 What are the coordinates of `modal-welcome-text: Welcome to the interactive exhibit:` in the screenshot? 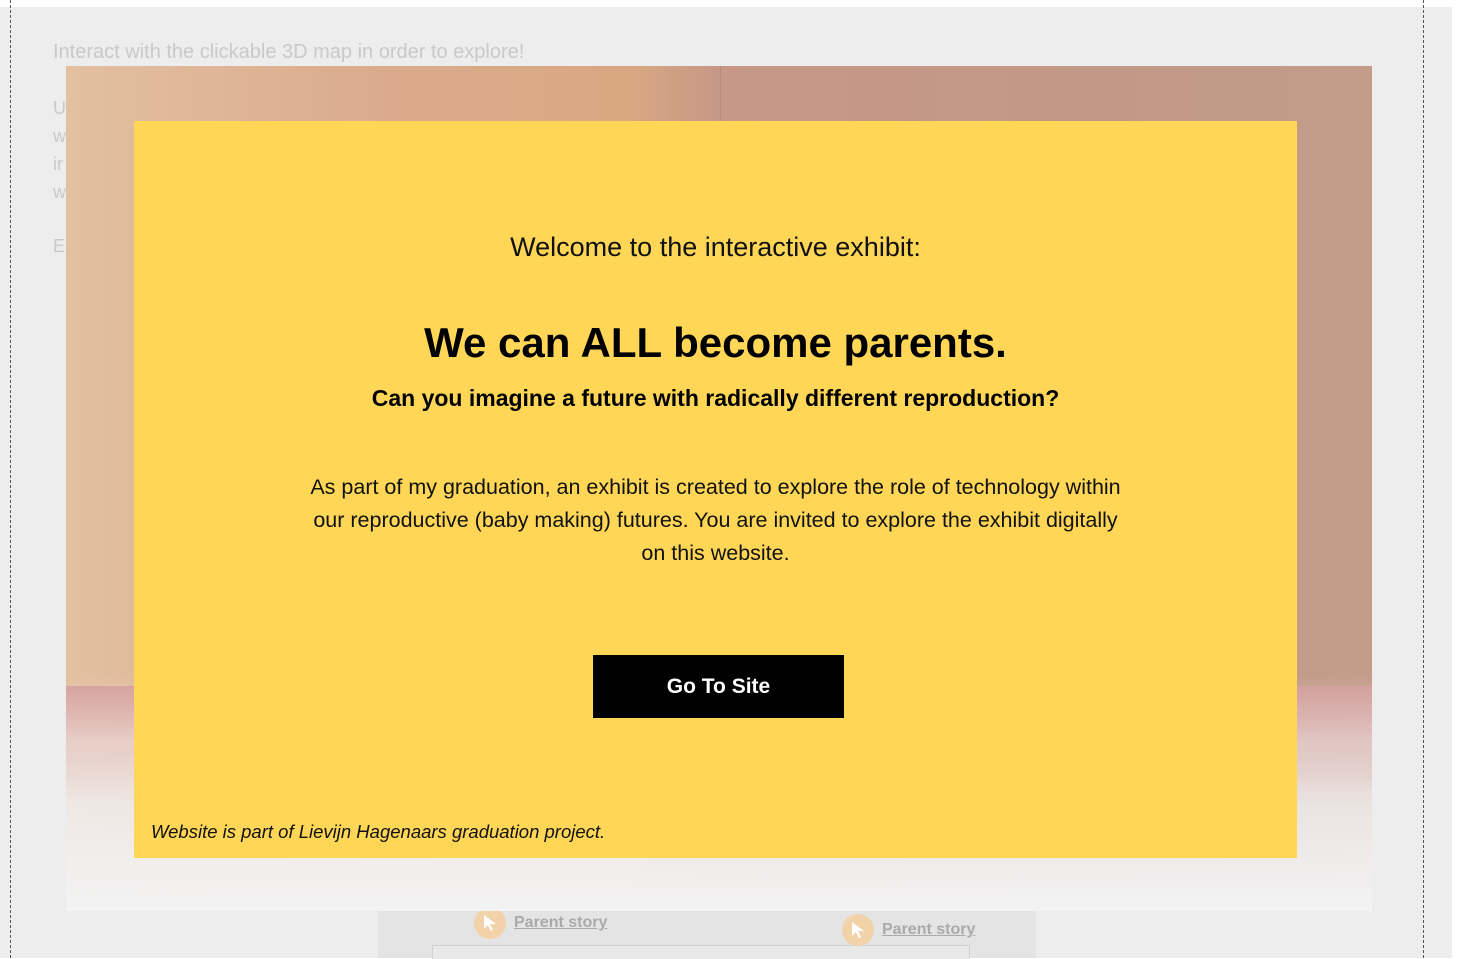 It's located at (715, 247).